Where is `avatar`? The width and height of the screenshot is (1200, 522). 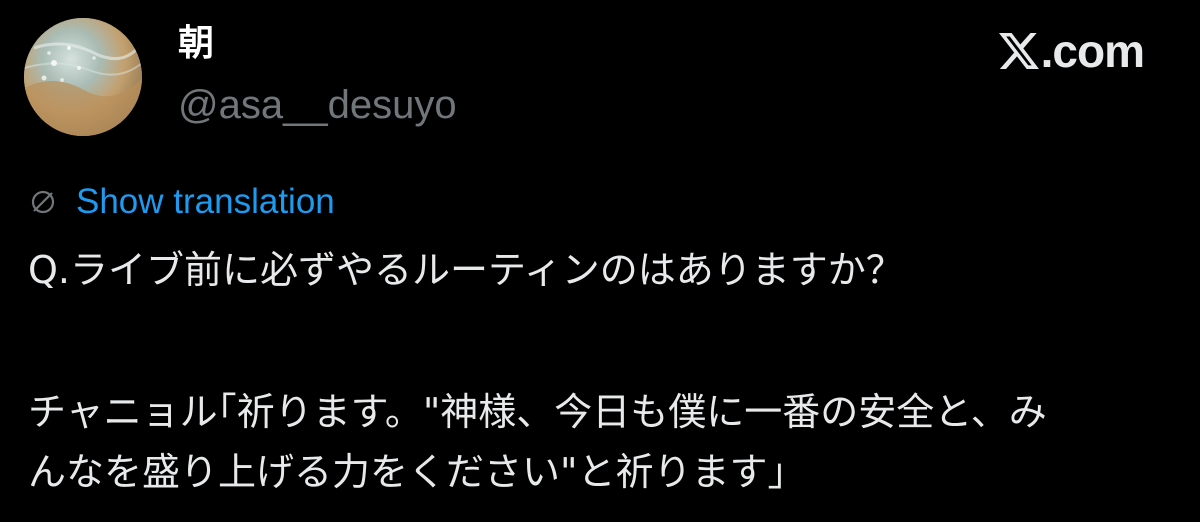
avatar is located at coordinates (83, 77).